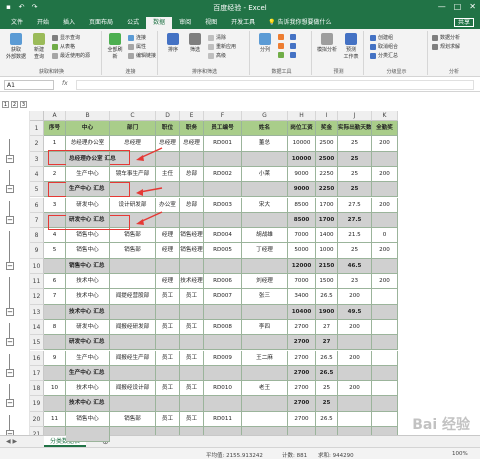 Image resolution: width=480 pixels, height=459 pixels. What do you see at coordinates (446, 37) in the screenshot?
I see `data-analysis-button: 数据分析` at bounding box center [446, 37].